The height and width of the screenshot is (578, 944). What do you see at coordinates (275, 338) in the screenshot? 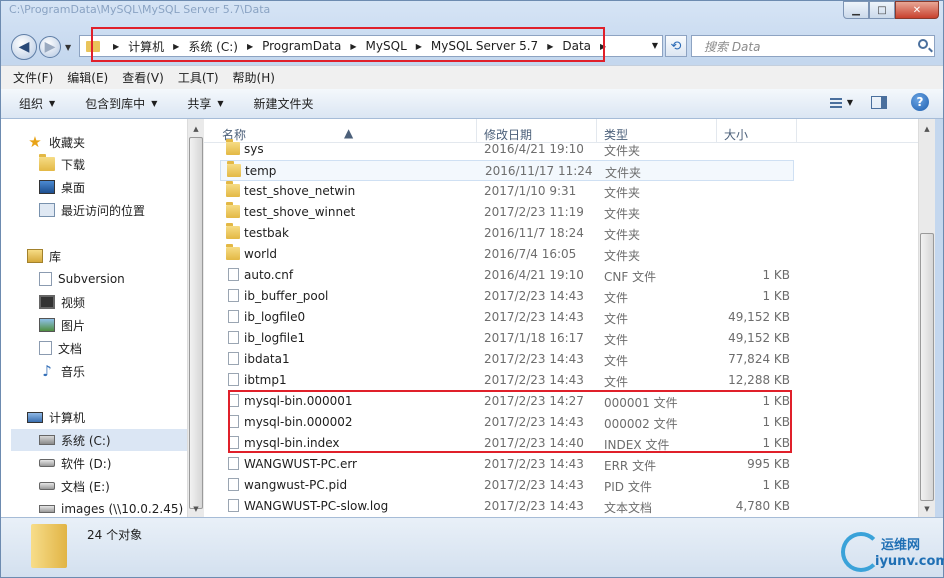
I see `file-name: ib_logfile1` at bounding box center [275, 338].